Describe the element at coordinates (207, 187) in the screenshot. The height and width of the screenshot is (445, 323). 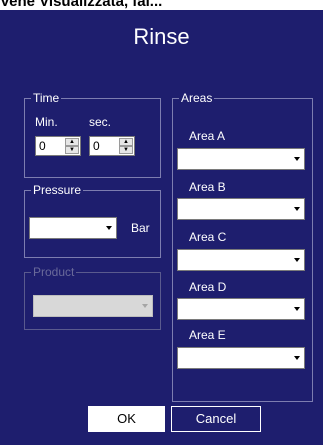
I see `area-b-label: Area B` at that location.